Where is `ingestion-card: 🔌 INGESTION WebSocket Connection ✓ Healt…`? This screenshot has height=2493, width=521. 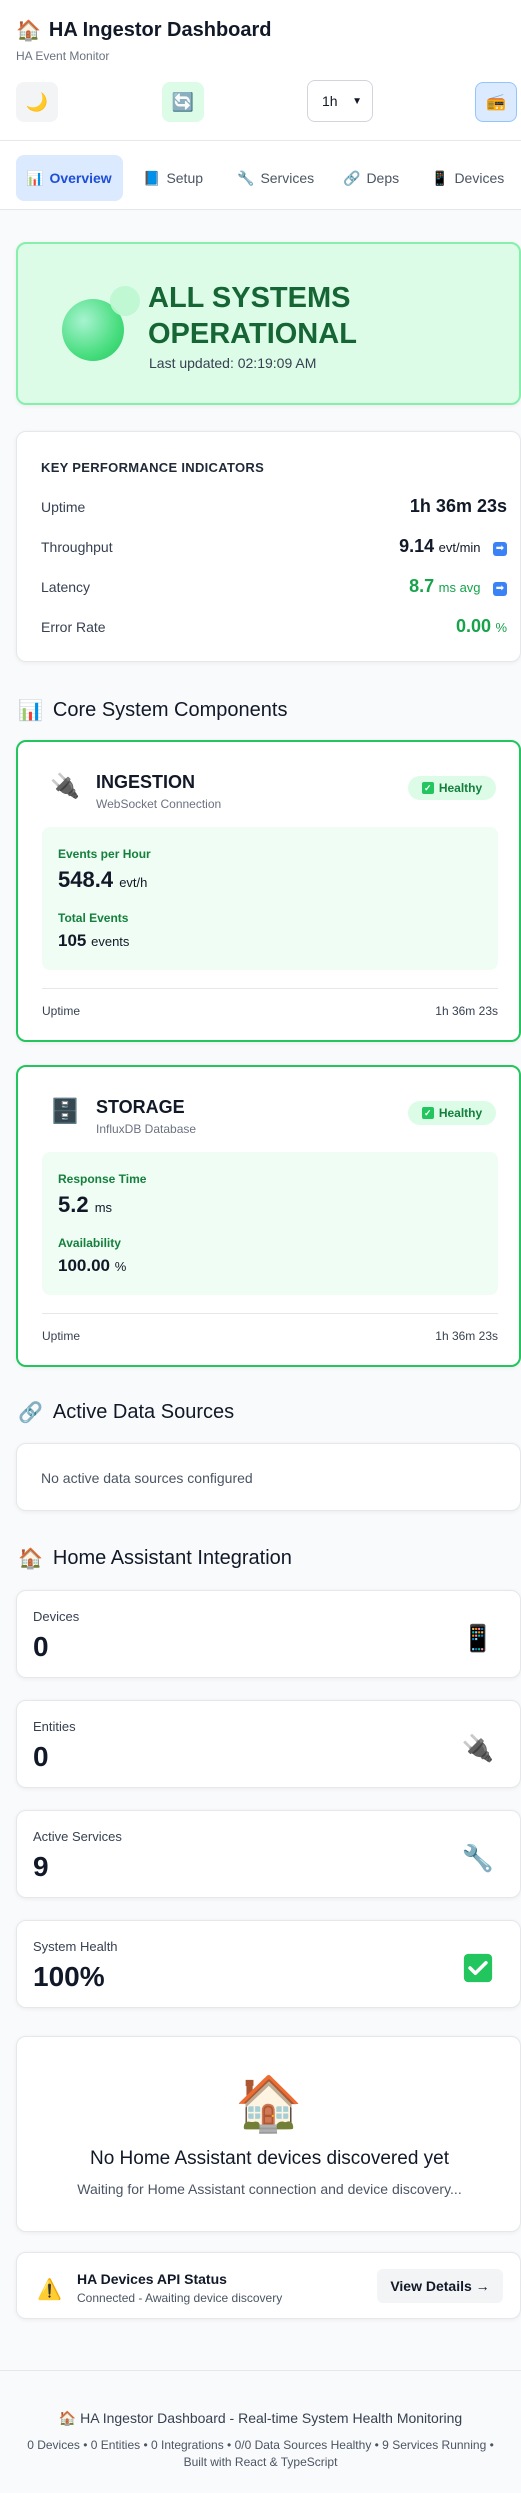
ingestion-card: 🔌 INGESTION WebSocket Connection ✓ Healt… is located at coordinates (268, 891).